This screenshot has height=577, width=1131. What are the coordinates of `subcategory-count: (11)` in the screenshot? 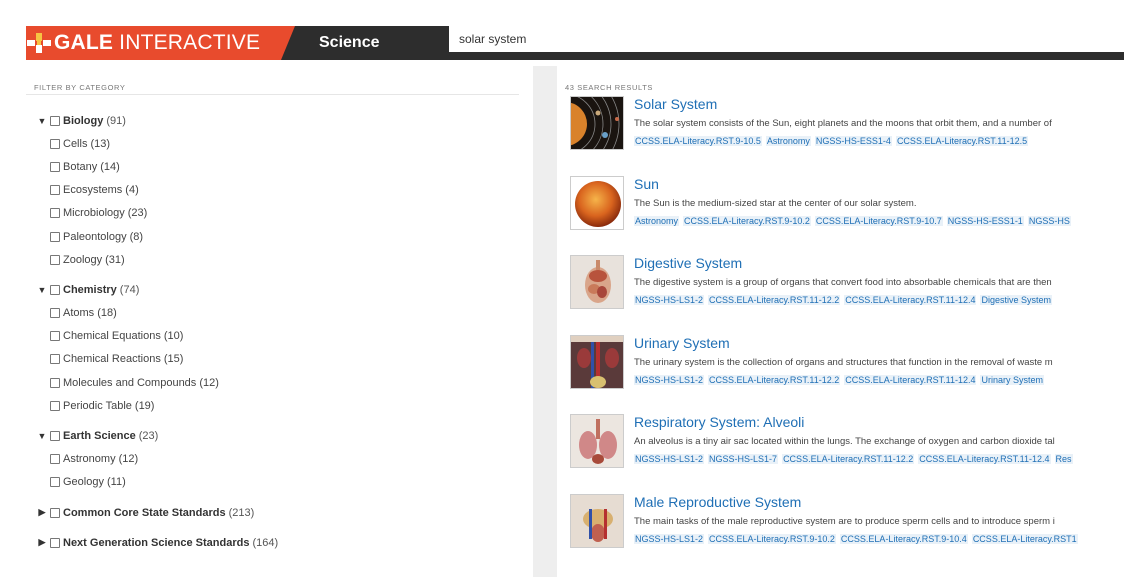 It's located at (116, 482).